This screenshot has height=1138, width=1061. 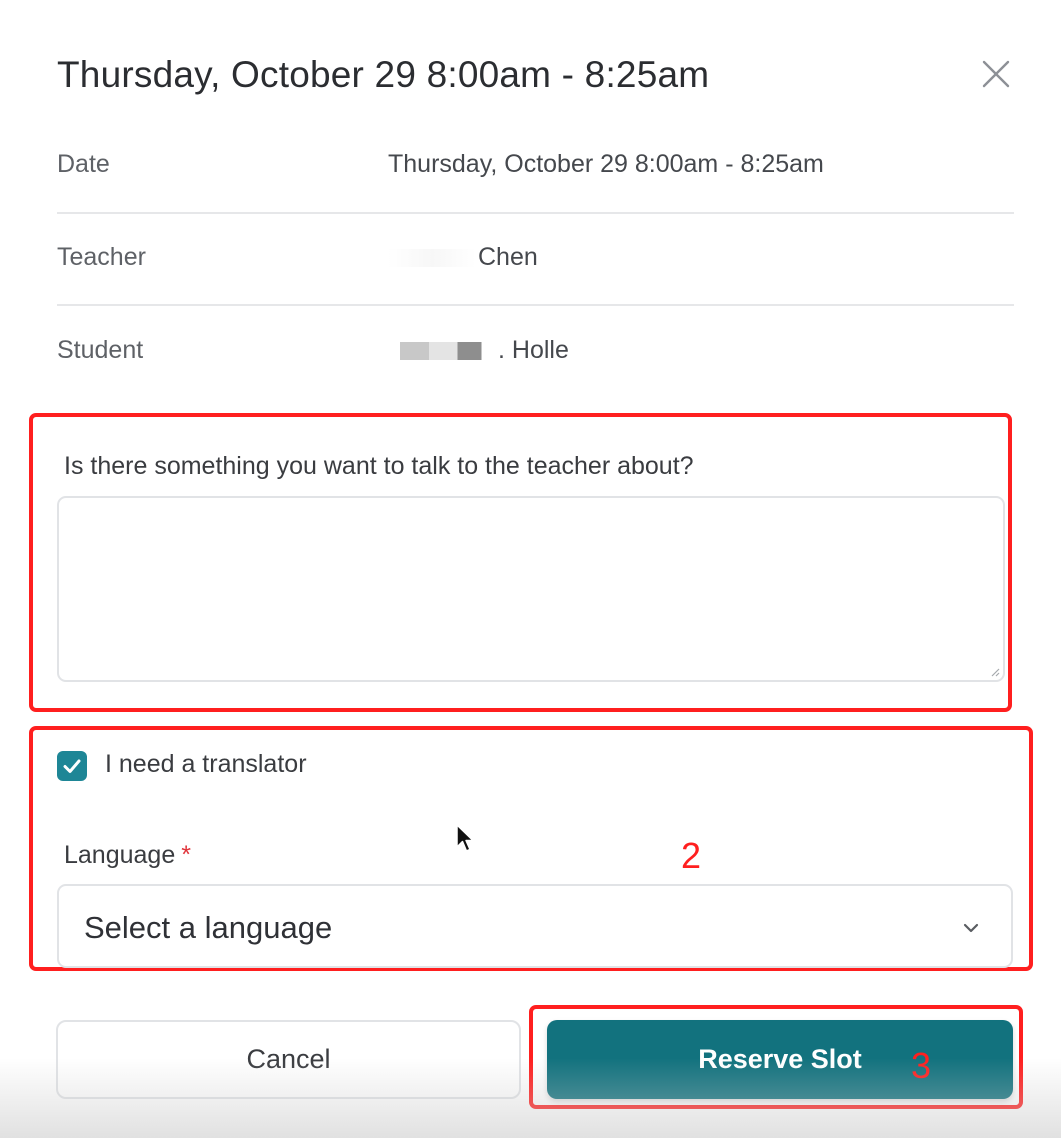 I want to click on annotation-number-3: 3, so click(x=921, y=1065).